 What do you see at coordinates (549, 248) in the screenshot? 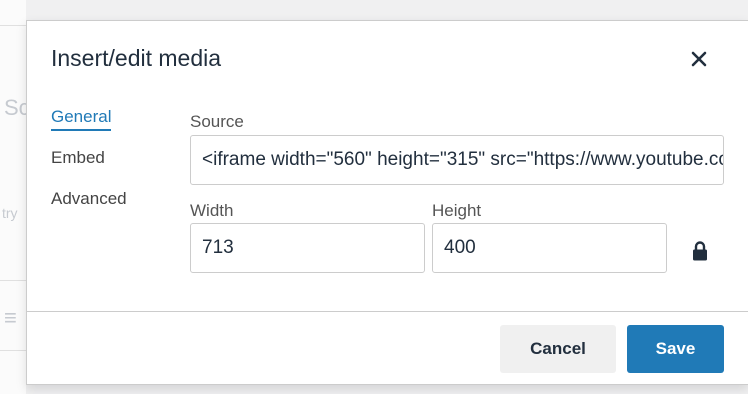
I see `height-input: 400` at bounding box center [549, 248].